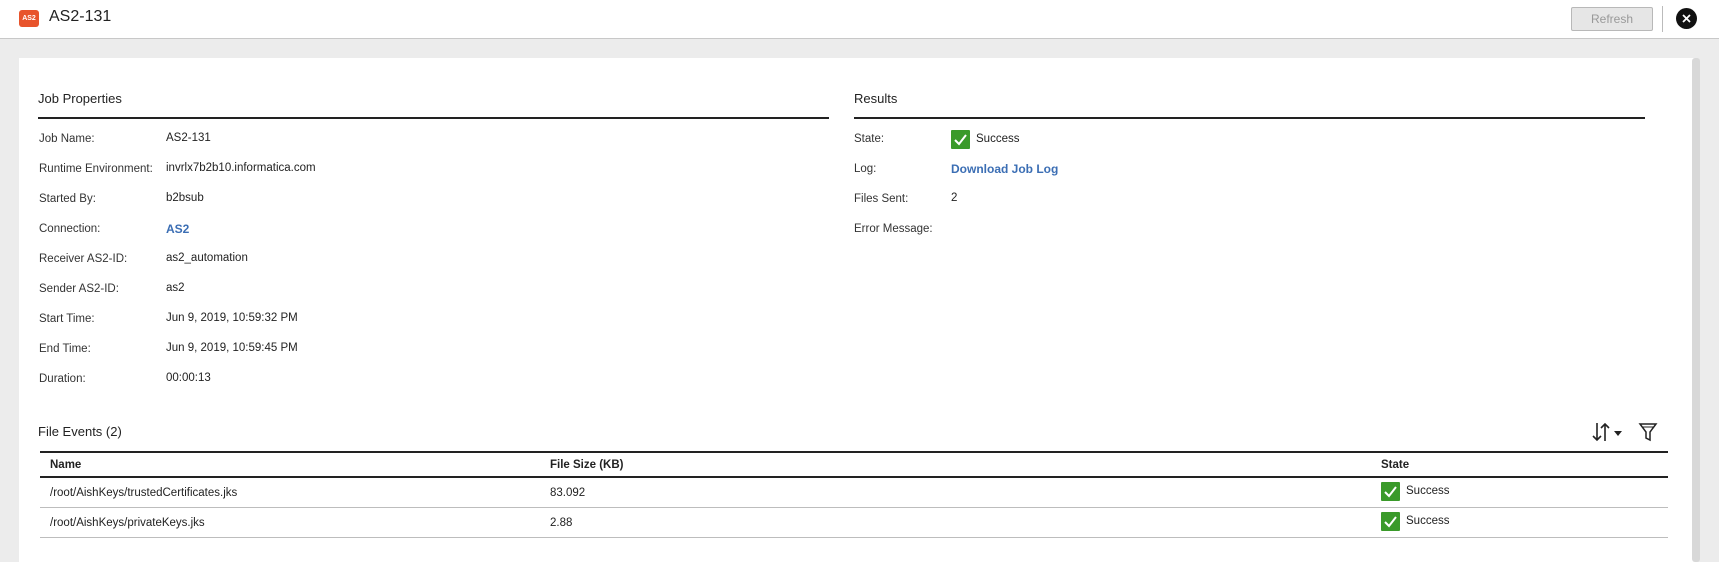  Describe the element at coordinates (127, 523) in the screenshot. I see `row-2-name: /root/AishKeys/privateKeys.jks` at that location.